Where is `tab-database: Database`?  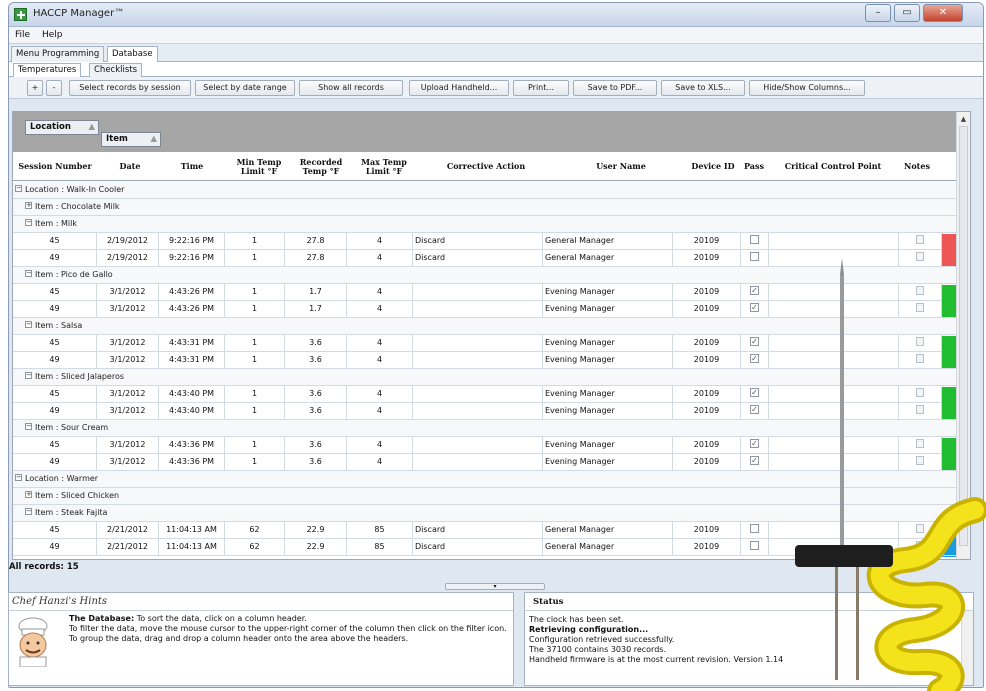
tab-database: Database is located at coordinates (132, 54).